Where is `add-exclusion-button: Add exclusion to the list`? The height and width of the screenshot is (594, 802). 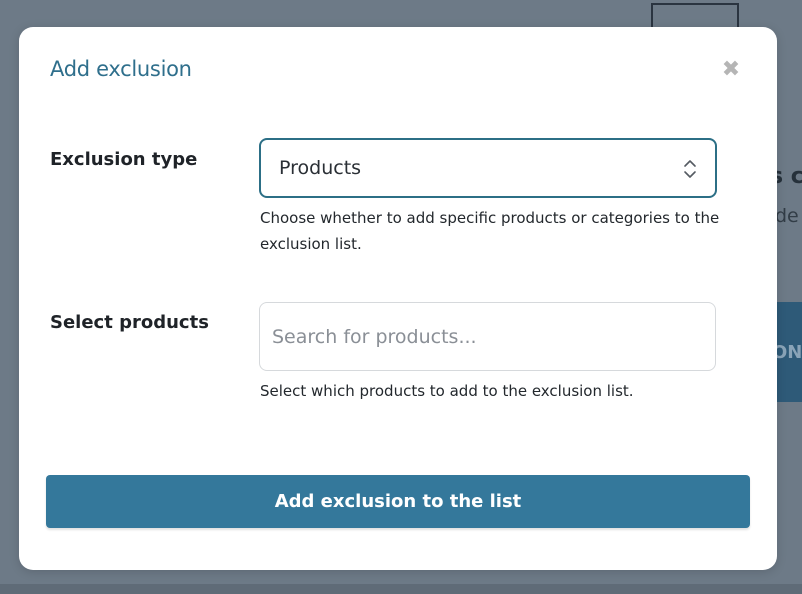
add-exclusion-button: Add exclusion to the list is located at coordinates (398, 501).